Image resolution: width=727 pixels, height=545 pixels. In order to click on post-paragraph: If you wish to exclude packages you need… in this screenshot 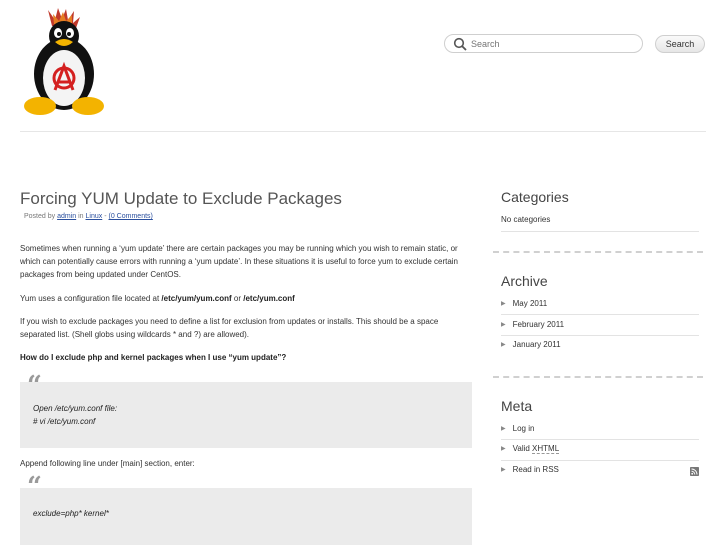, I will do `click(229, 328)`.